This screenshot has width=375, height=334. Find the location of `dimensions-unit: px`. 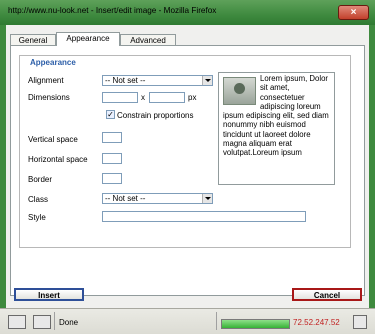

dimensions-unit: px is located at coordinates (192, 97).